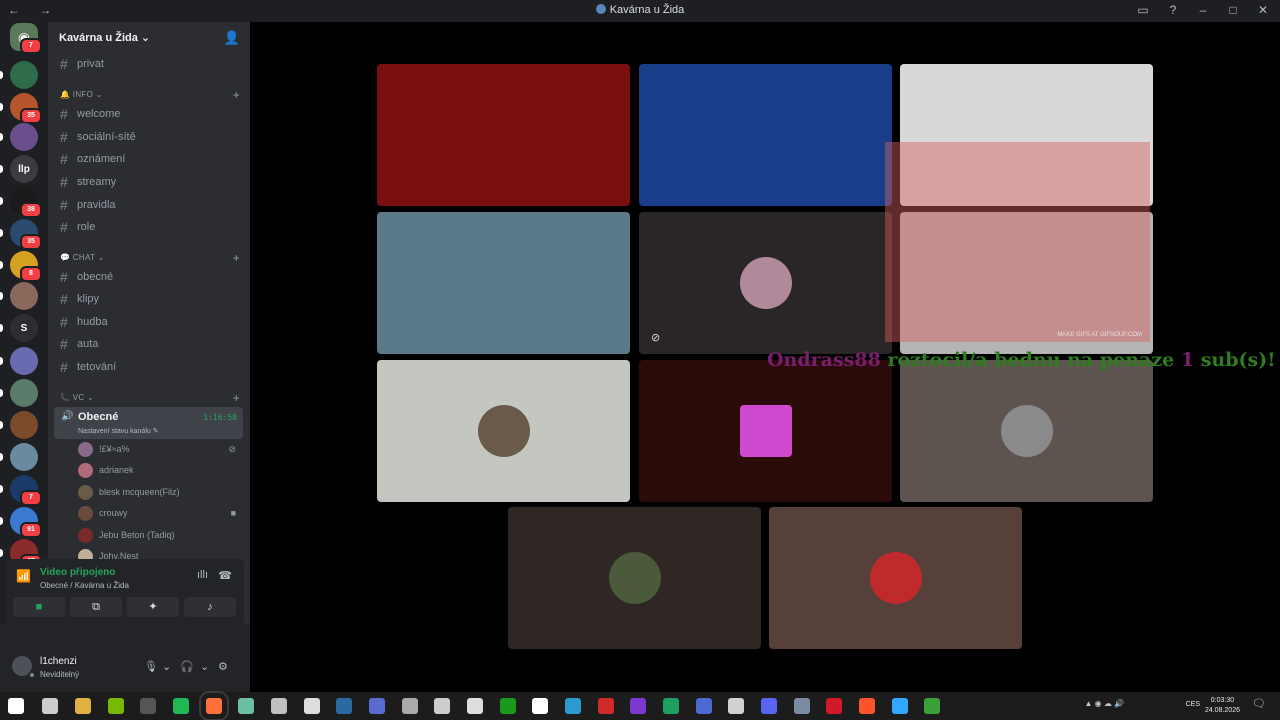  What do you see at coordinates (24, 328) in the screenshot?
I see `server-icon: S` at bounding box center [24, 328].